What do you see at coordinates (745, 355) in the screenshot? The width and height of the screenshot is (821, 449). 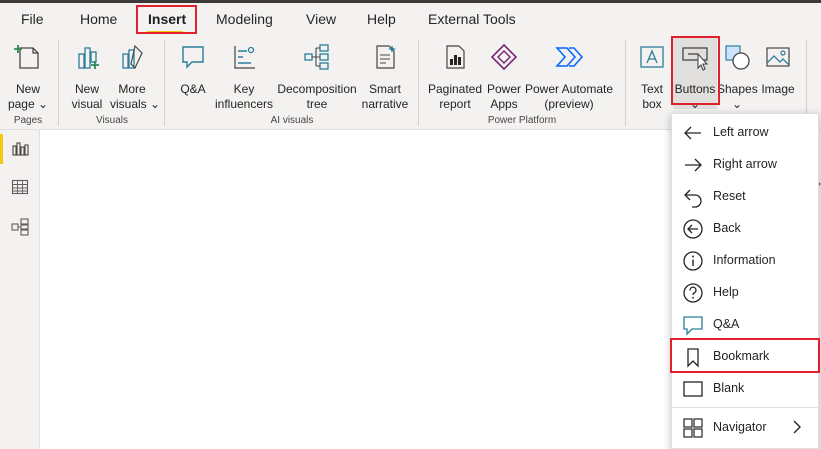 I see `bookmark-highlight` at bounding box center [745, 355].